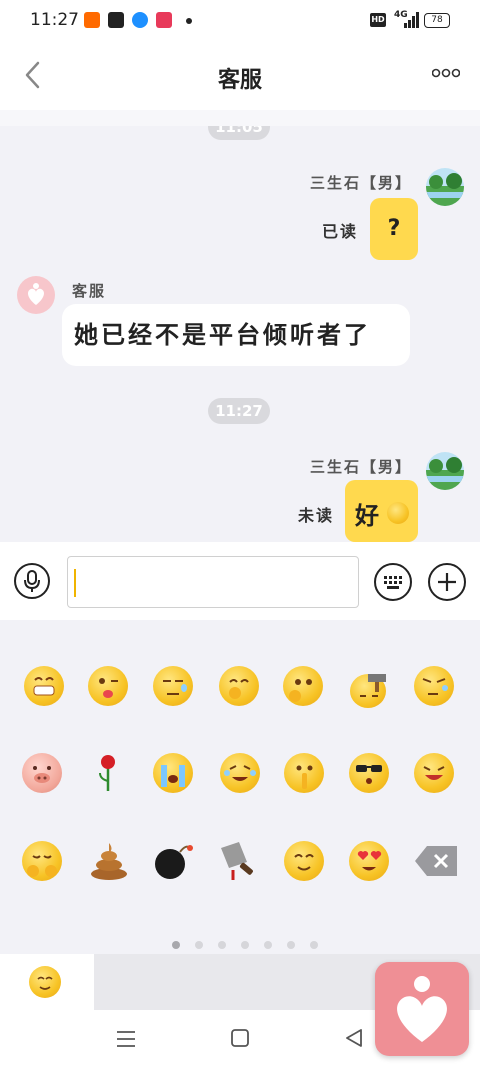  What do you see at coordinates (381, 511) in the screenshot?
I see `message-bubble: 好` at bounding box center [381, 511].